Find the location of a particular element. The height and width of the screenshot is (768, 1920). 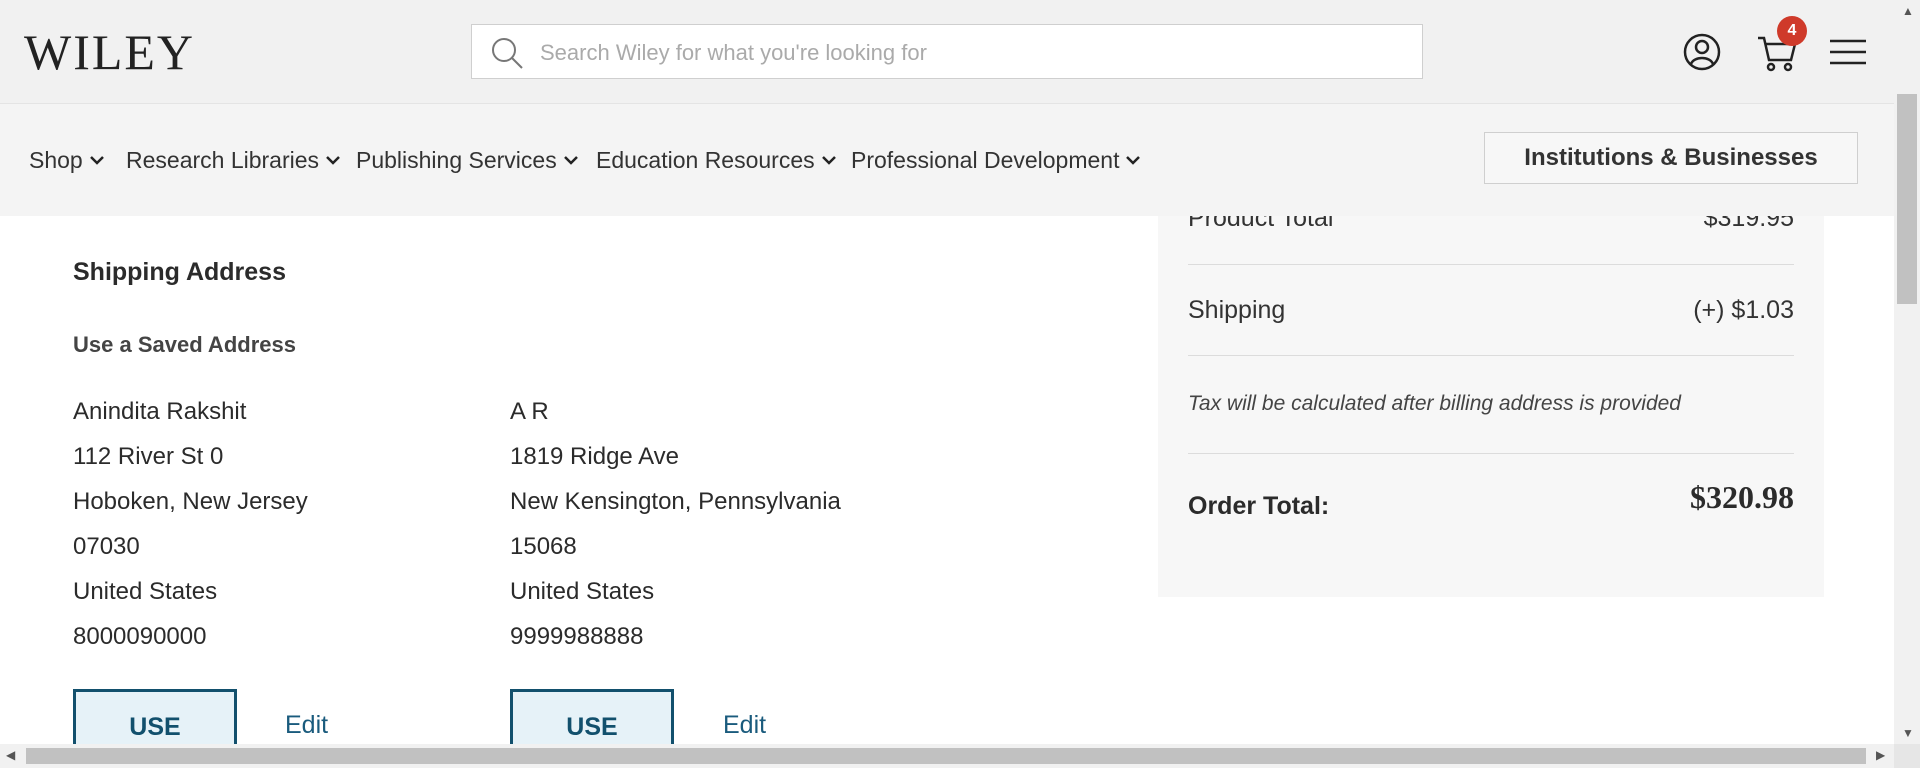

address-city-state: Hoboken, New Jersey is located at coordinates (190, 501).